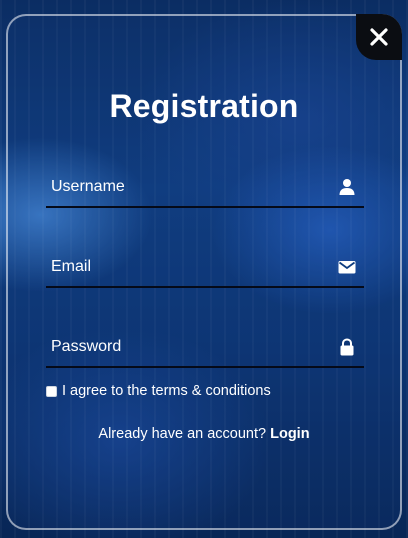 This screenshot has height=538, width=408. I want to click on lock-icon, so click(347, 347).